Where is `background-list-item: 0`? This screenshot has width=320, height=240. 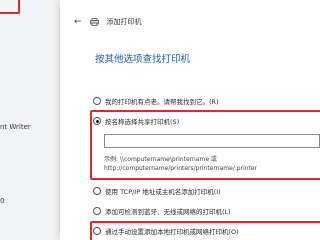
background-list-item: 0 is located at coordinates (2, 201).